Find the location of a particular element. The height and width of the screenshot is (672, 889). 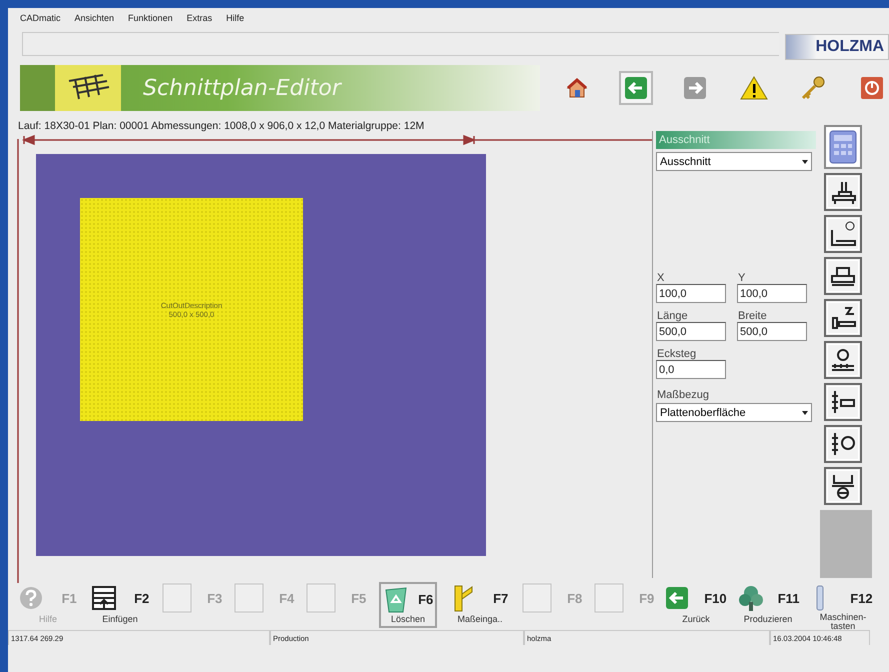

field-label: Breite is located at coordinates (752, 315).